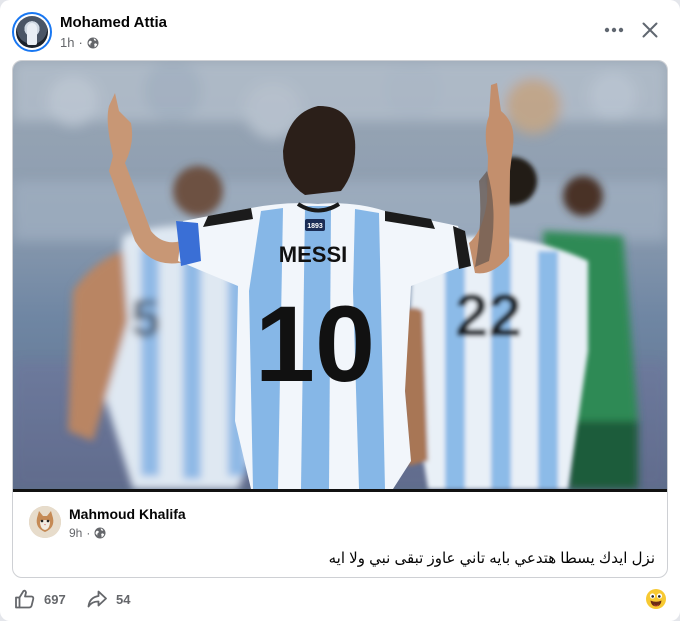 This screenshot has width=680, height=621. What do you see at coordinates (123, 599) in the screenshot?
I see `share-count: 54` at bounding box center [123, 599].